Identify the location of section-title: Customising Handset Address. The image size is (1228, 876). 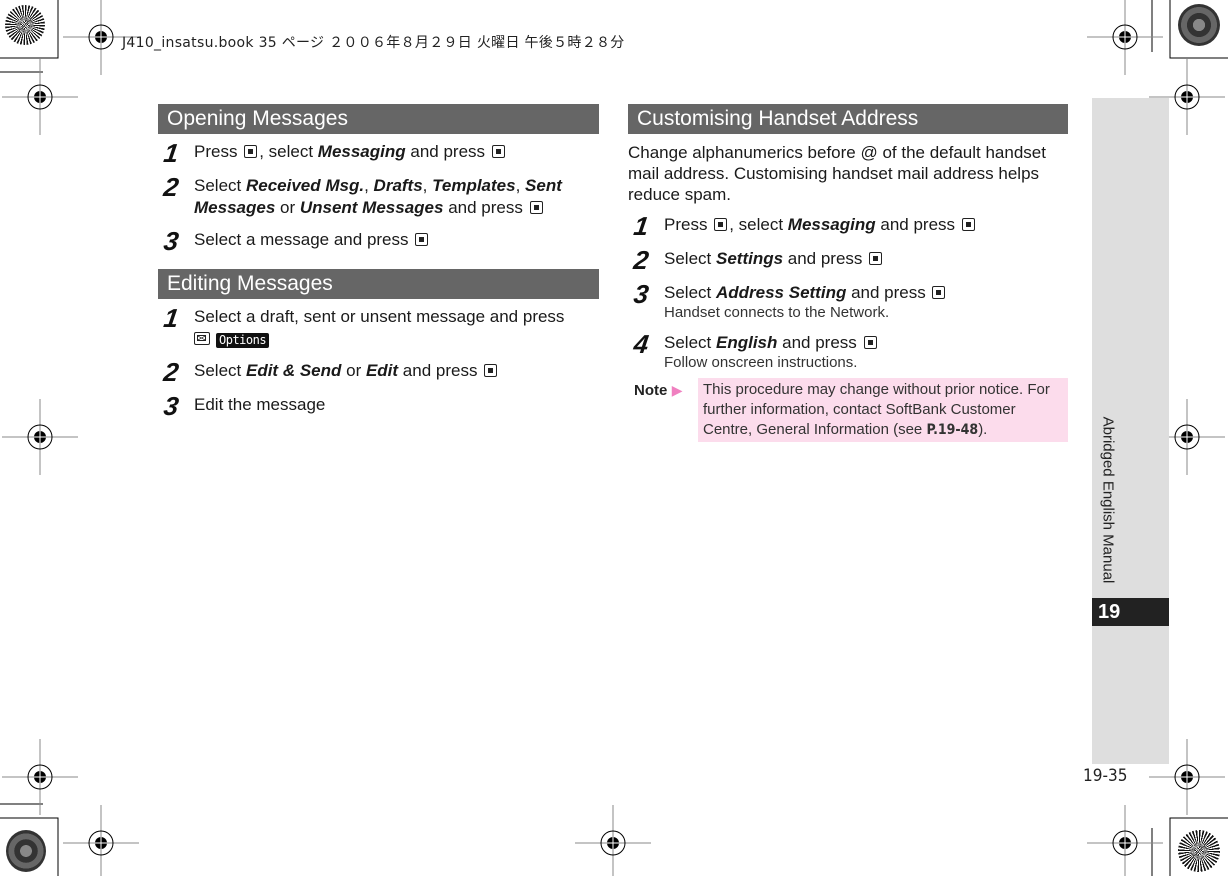
(848, 119).